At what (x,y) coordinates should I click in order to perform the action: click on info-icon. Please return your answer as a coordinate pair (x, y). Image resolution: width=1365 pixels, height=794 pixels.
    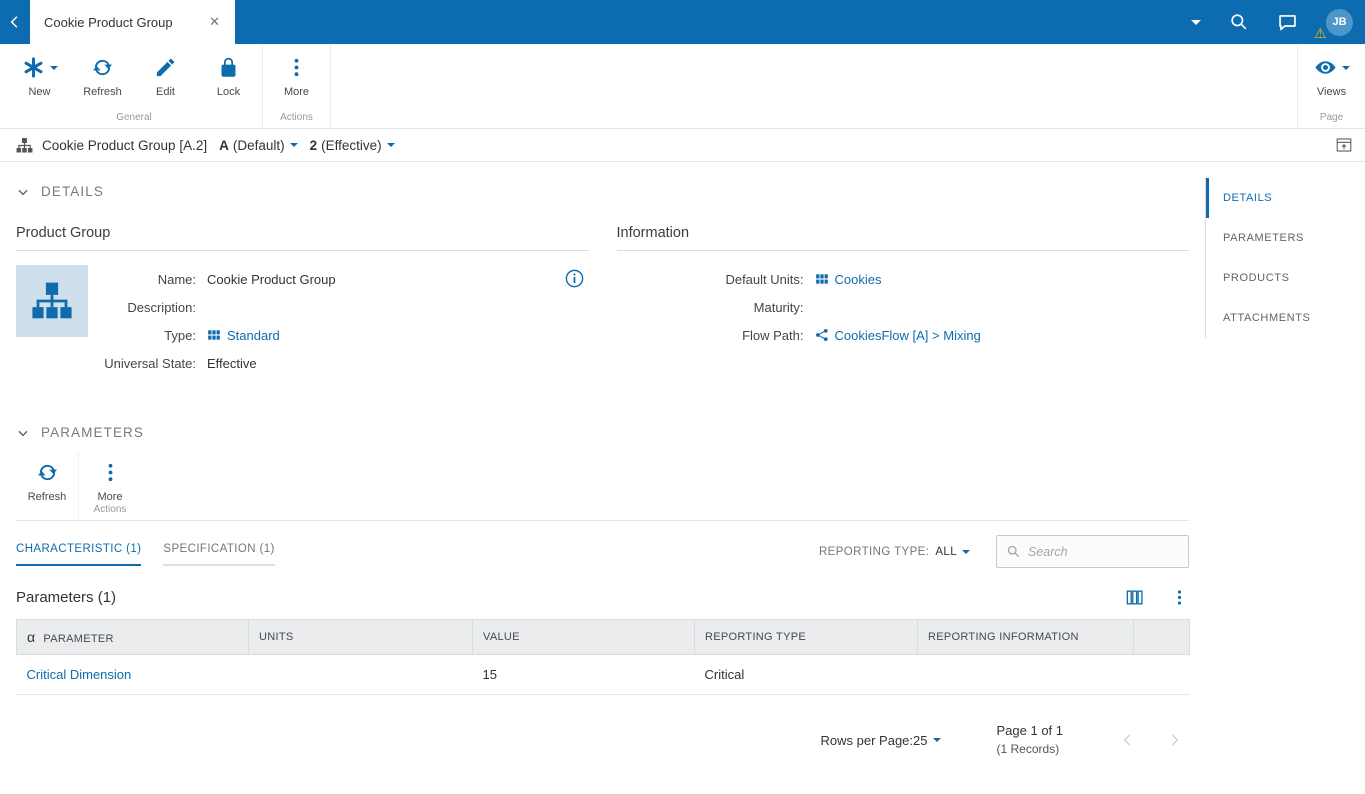
    Looking at the image, I should click on (574, 280).